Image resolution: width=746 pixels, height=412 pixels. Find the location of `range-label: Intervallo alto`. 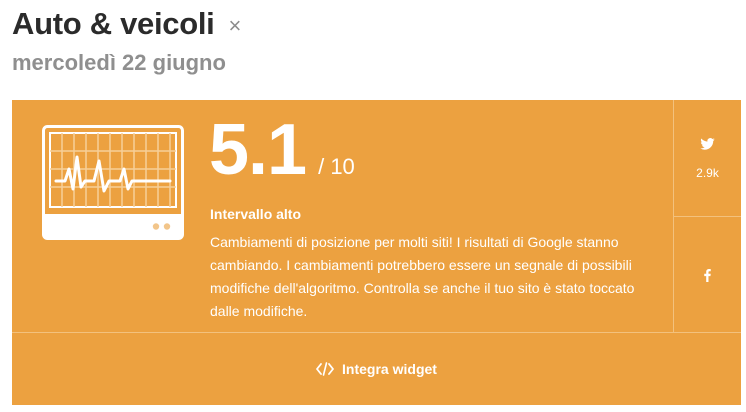

range-label: Intervallo alto is located at coordinates (256, 214).